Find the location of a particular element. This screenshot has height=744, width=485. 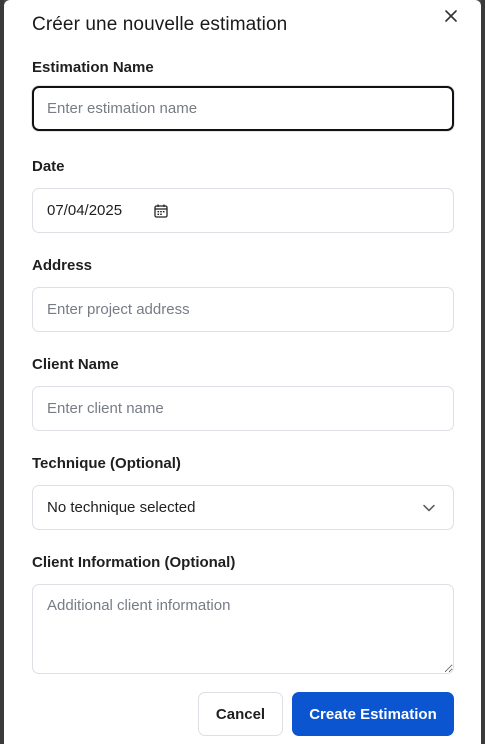

client-information-label: Client Information (Optional) is located at coordinates (134, 562).